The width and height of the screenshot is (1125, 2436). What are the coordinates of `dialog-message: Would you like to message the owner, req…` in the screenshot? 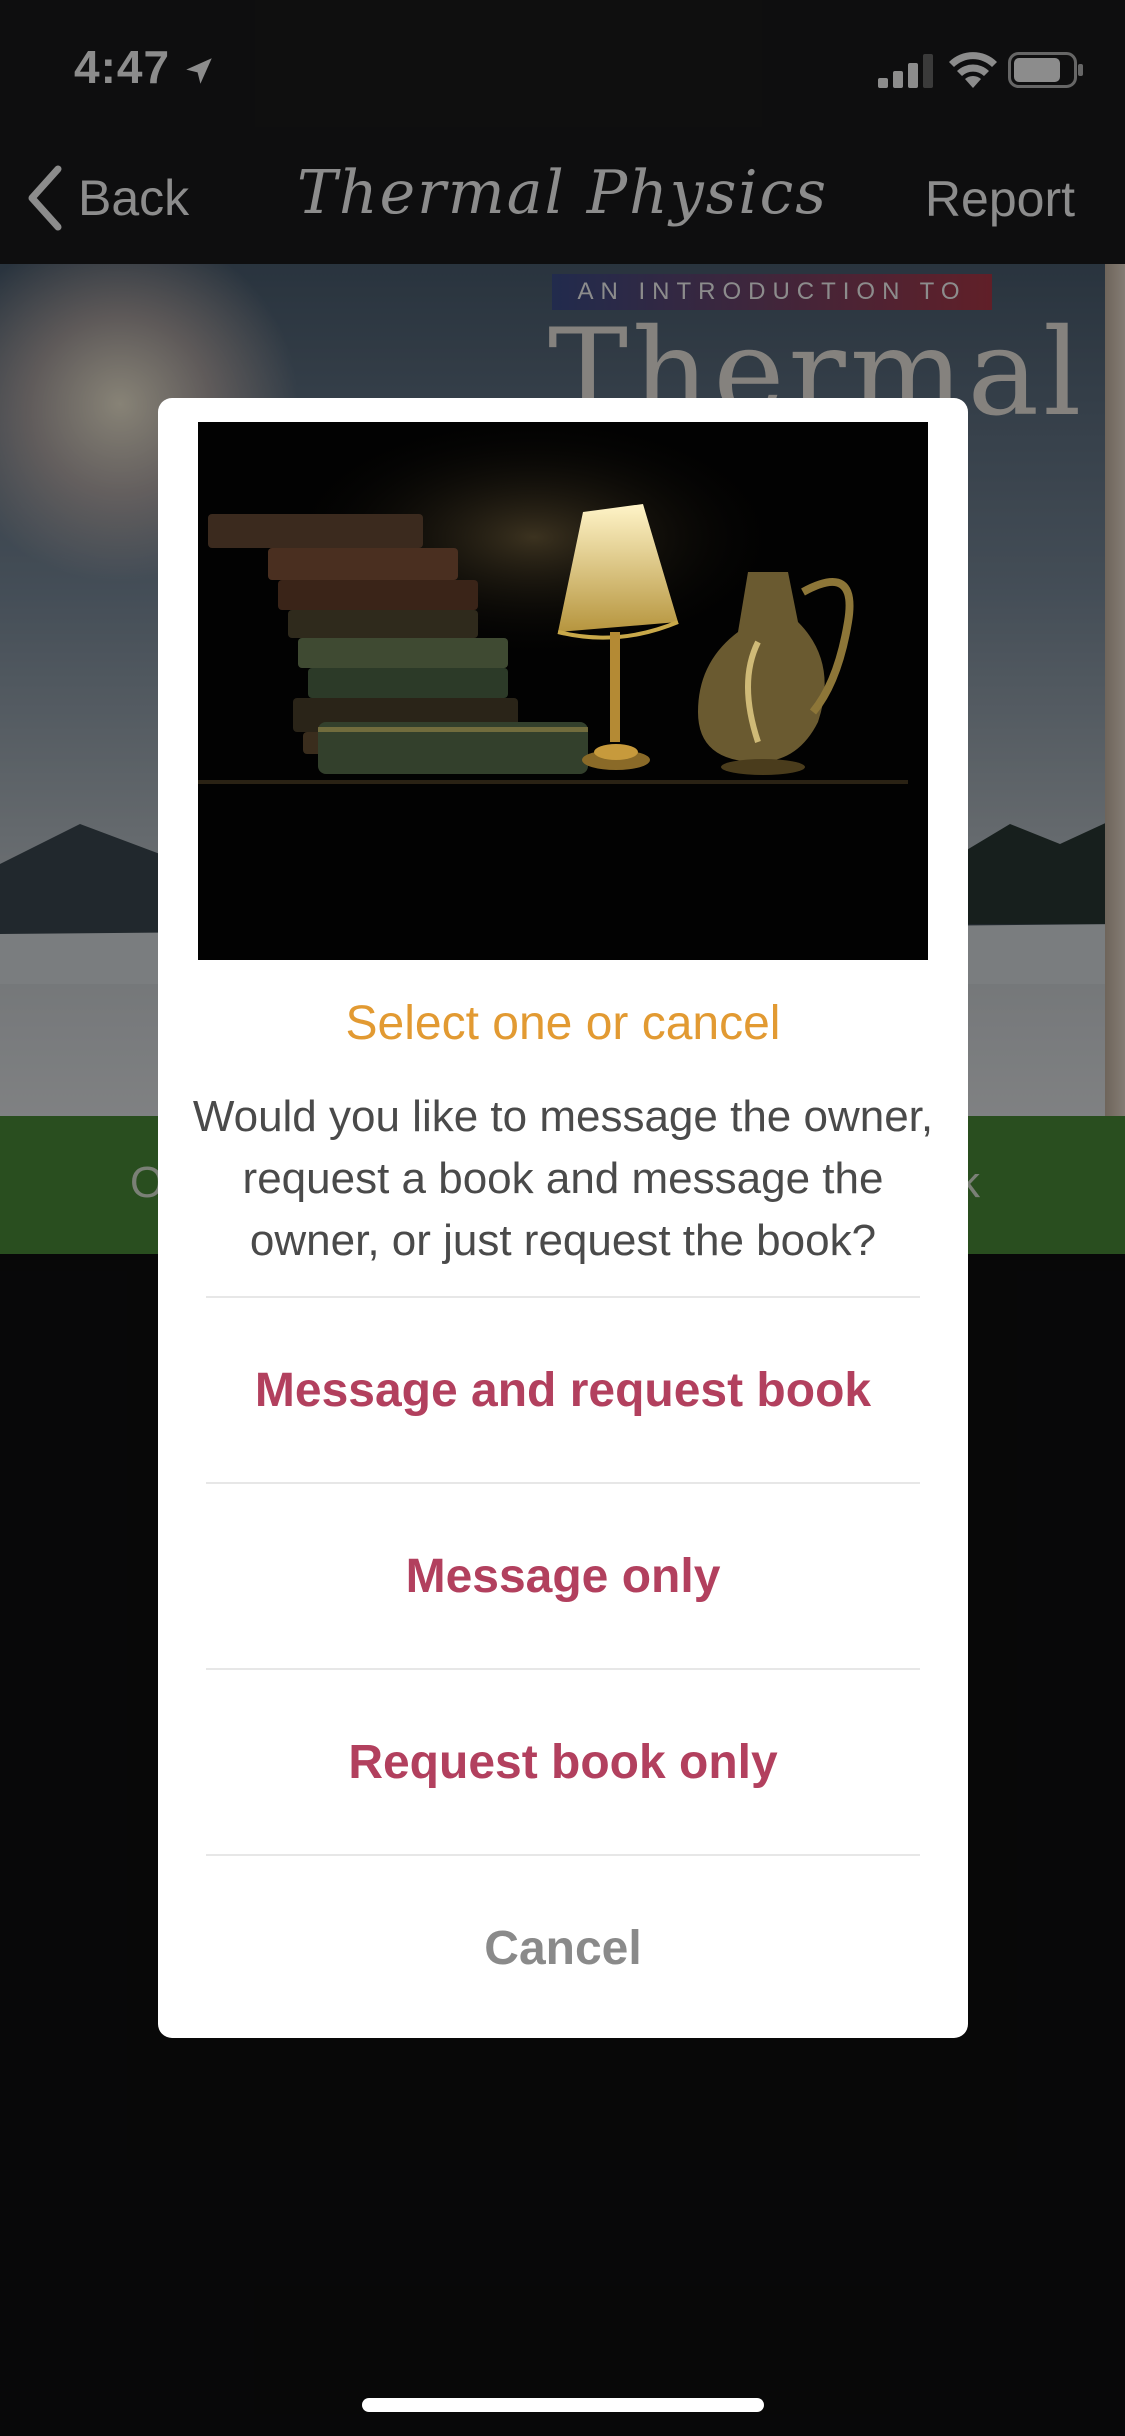 It's located at (563, 1178).